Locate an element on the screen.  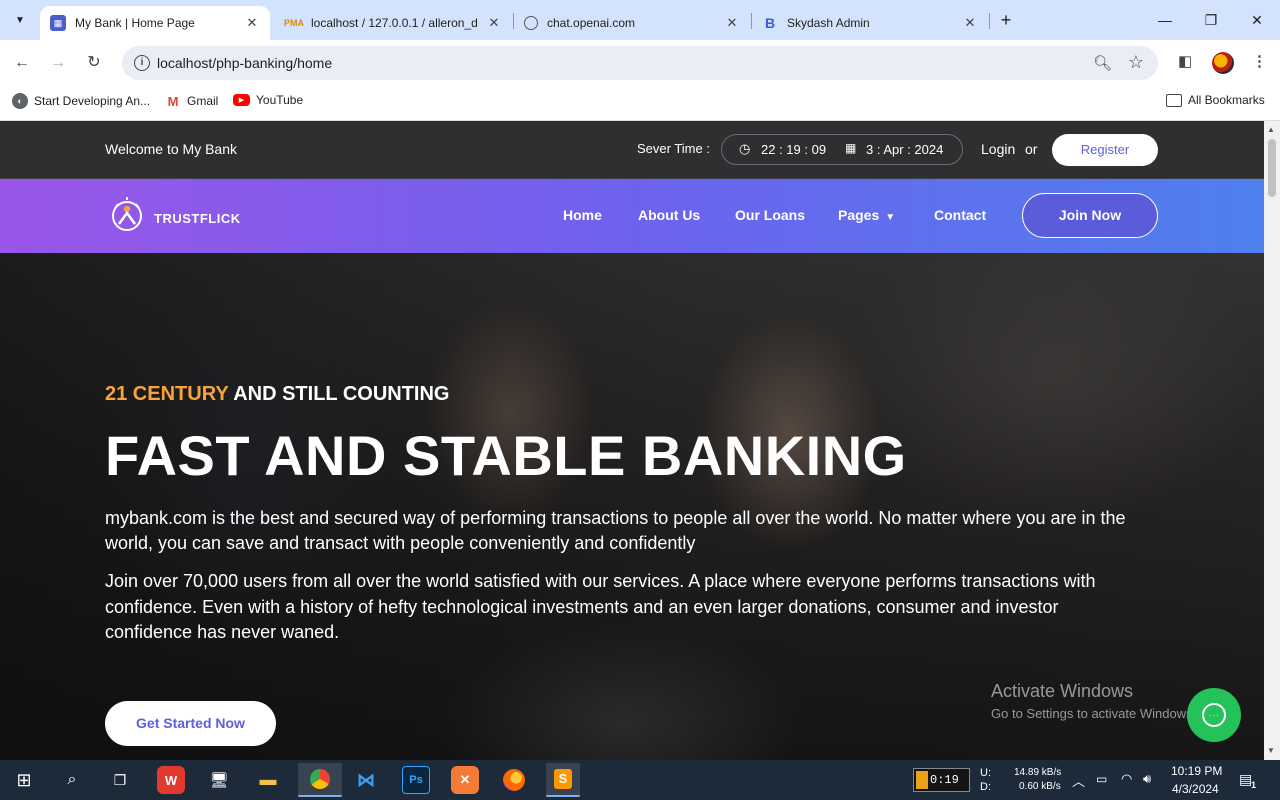
tab-separator is located at coordinates (989, 21).